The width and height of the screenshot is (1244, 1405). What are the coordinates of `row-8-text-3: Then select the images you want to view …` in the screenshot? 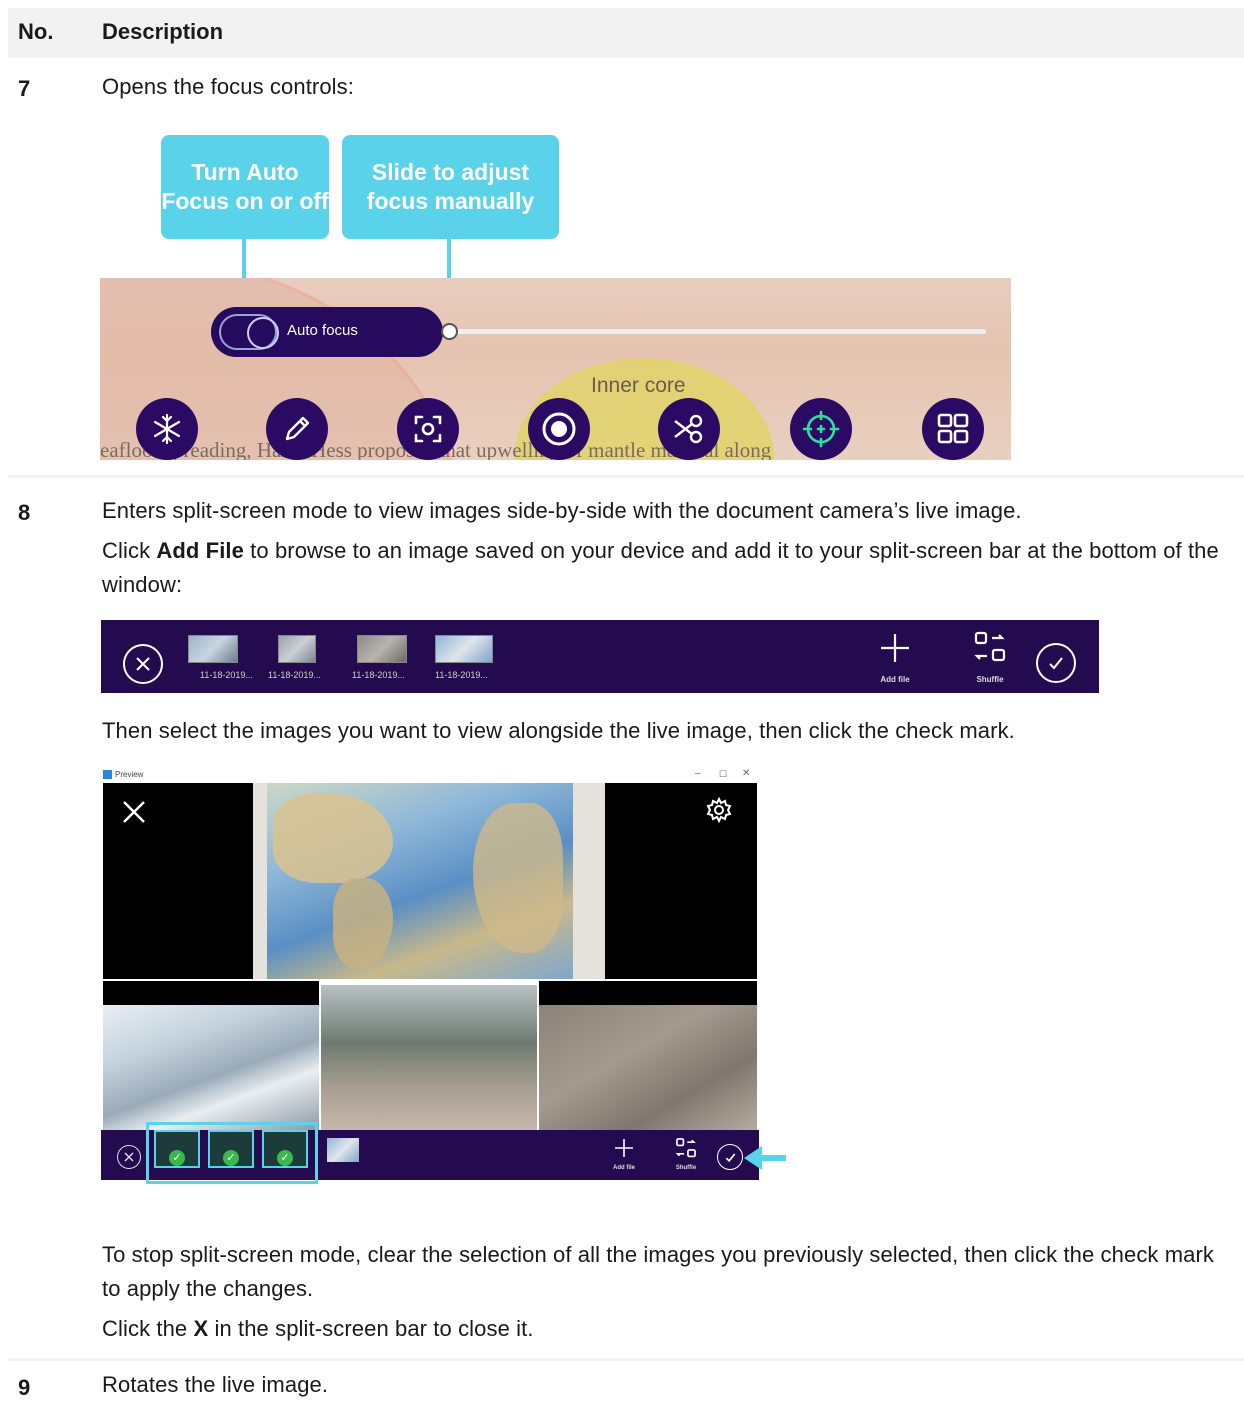 It's located at (558, 730).